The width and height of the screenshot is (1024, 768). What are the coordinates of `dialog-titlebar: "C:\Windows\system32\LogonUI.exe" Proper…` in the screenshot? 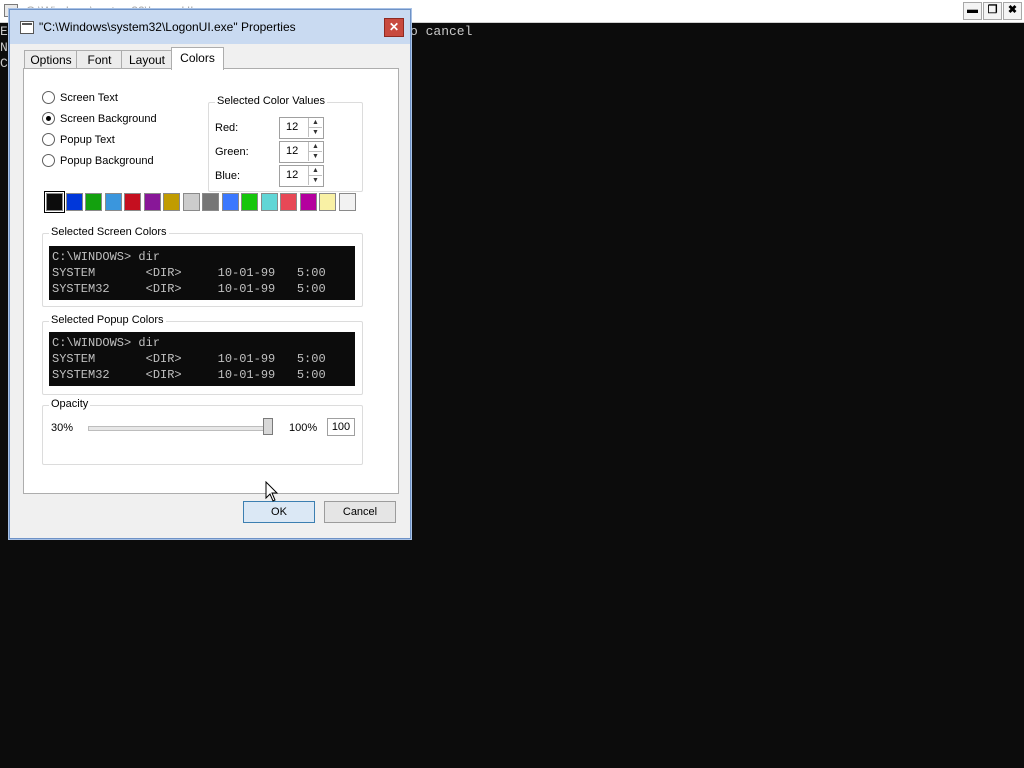 It's located at (210, 27).